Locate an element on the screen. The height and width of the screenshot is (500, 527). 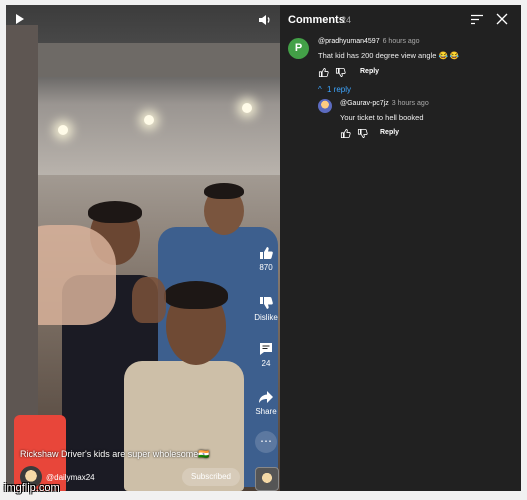
like-comment-icon is located at coordinates (323, 72).